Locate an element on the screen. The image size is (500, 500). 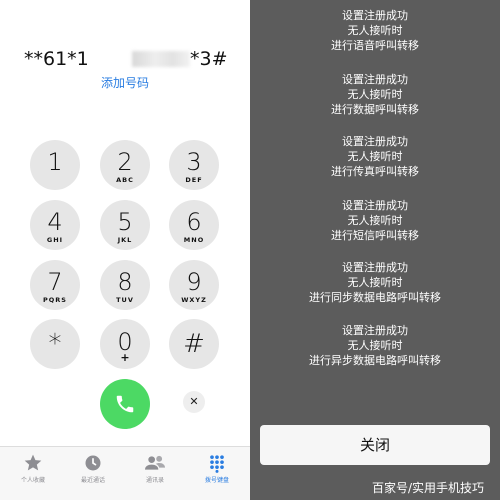
key-star: * is located at coordinates (55, 344).